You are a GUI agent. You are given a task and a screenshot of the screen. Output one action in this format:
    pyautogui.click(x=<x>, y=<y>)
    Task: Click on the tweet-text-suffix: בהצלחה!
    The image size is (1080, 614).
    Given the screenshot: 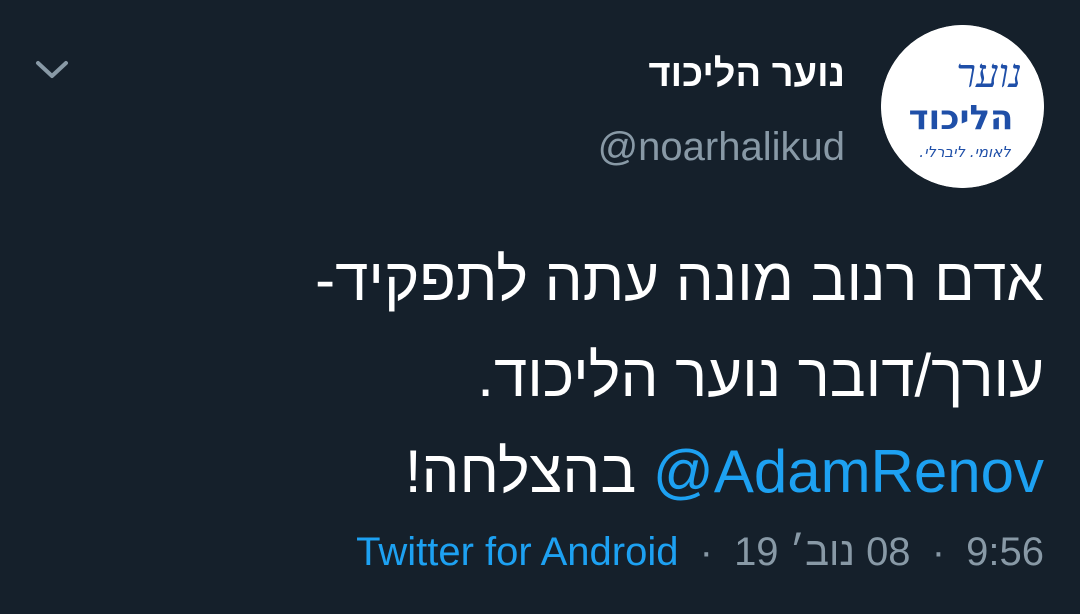 What is the action you would take?
    pyautogui.click(x=520, y=471)
    